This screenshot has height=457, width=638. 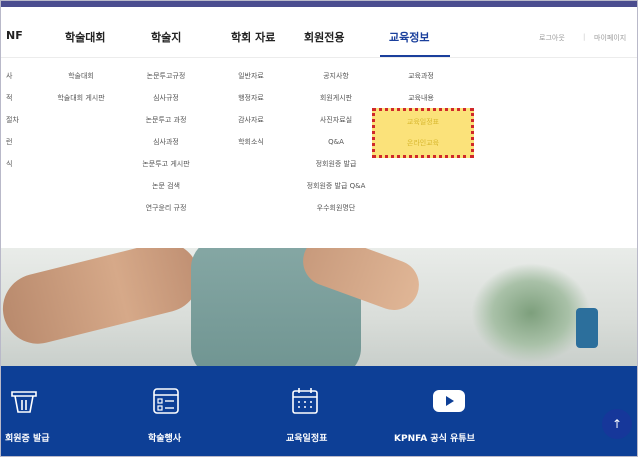 I want to click on quick-item-label: KPNFA 공식 유튜브, so click(x=434, y=437).